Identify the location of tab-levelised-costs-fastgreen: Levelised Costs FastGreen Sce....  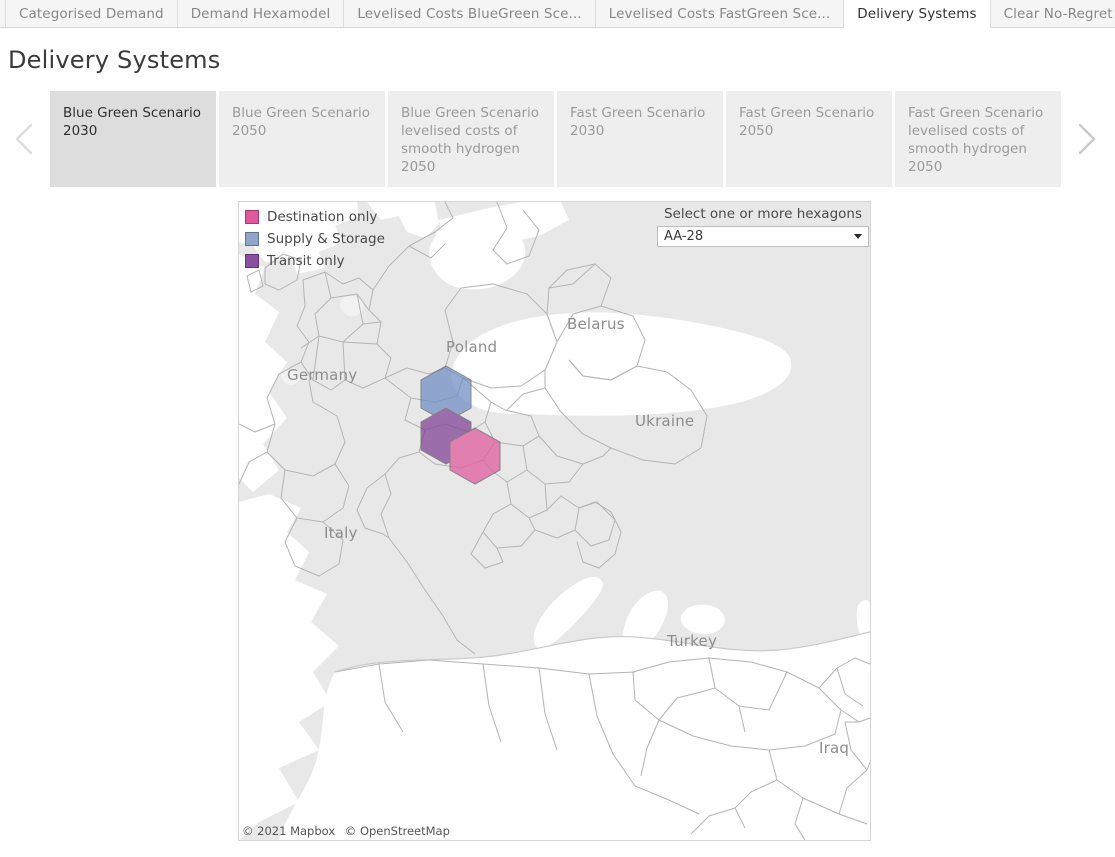
(720, 13).